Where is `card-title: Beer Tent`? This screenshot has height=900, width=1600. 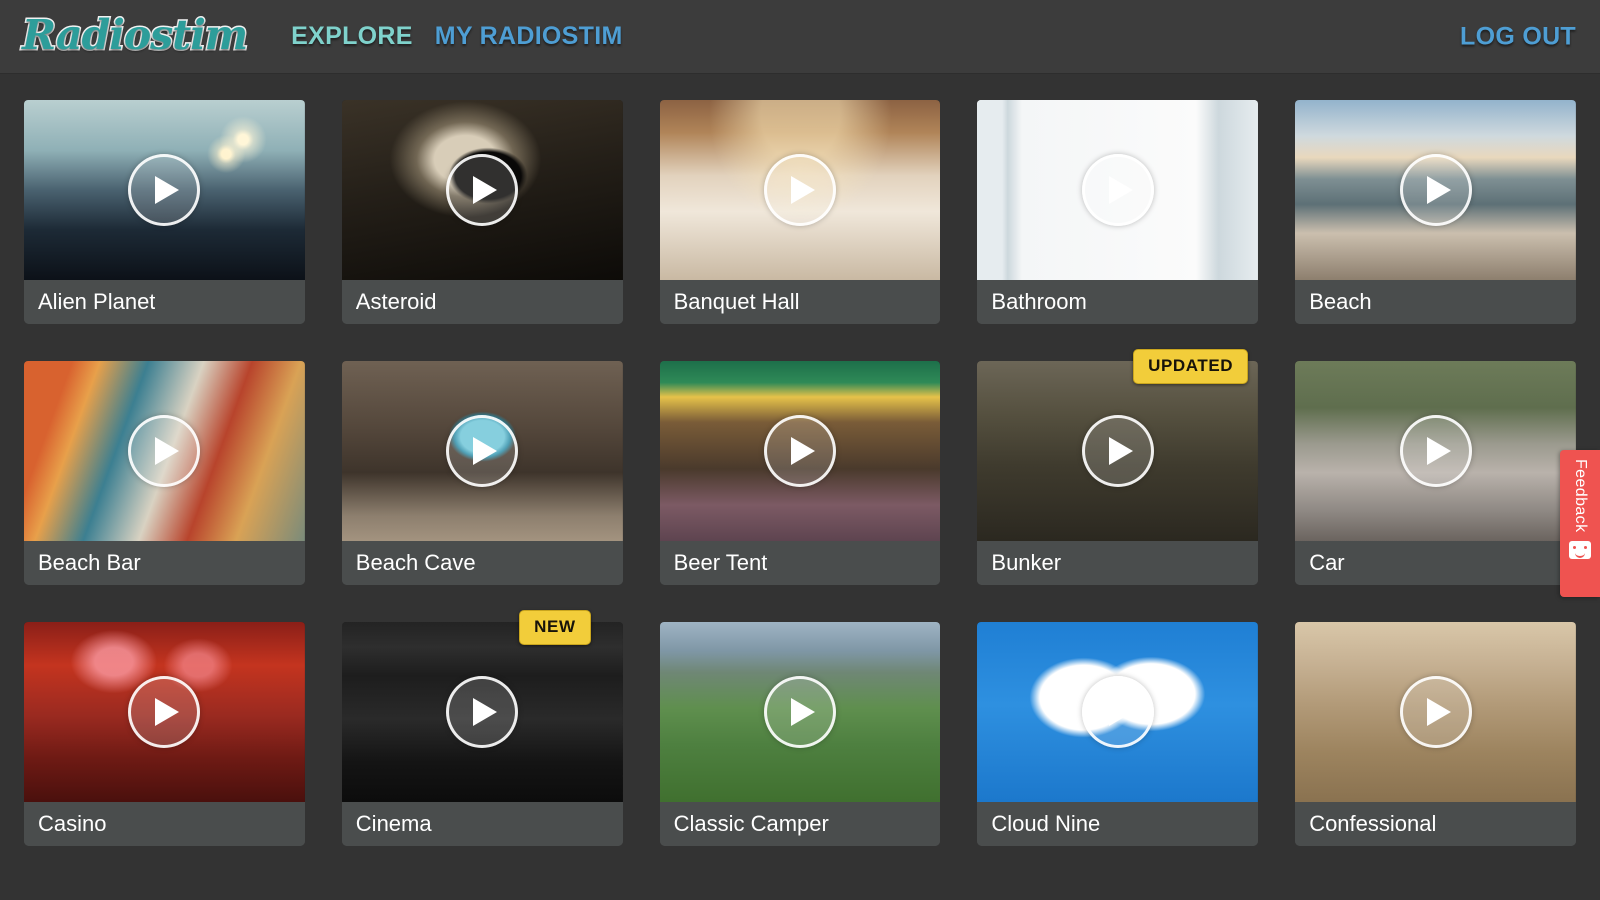 card-title: Beer Tent is located at coordinates (720, 562).